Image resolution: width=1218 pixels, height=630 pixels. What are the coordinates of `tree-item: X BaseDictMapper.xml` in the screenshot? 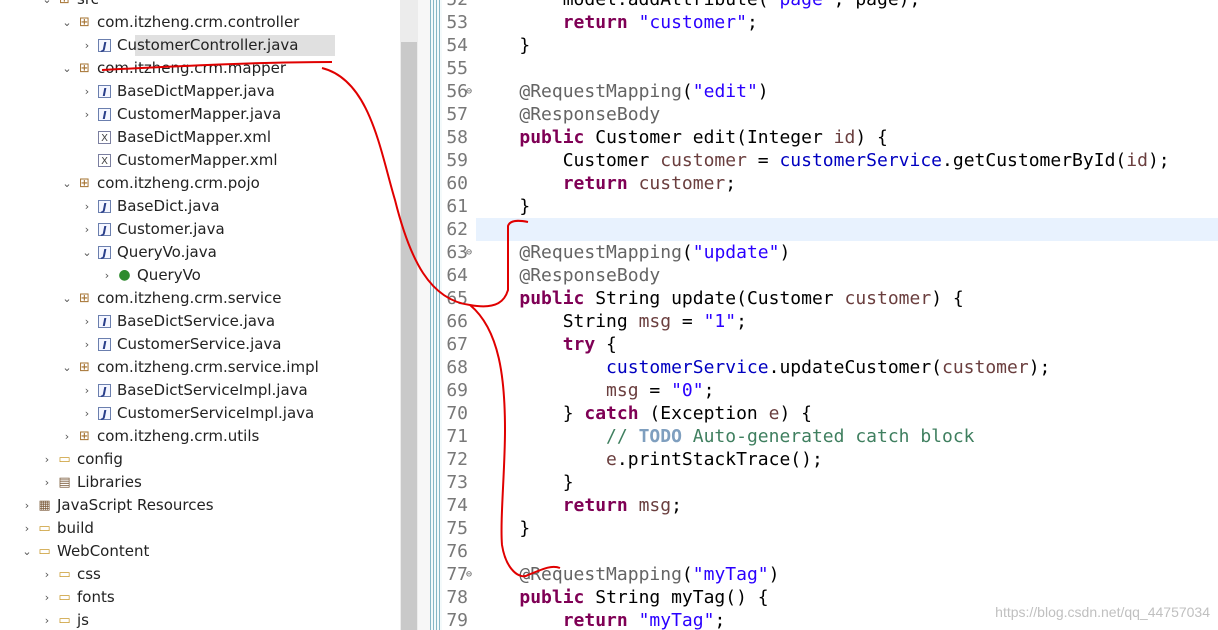 It's located at (200, 137).